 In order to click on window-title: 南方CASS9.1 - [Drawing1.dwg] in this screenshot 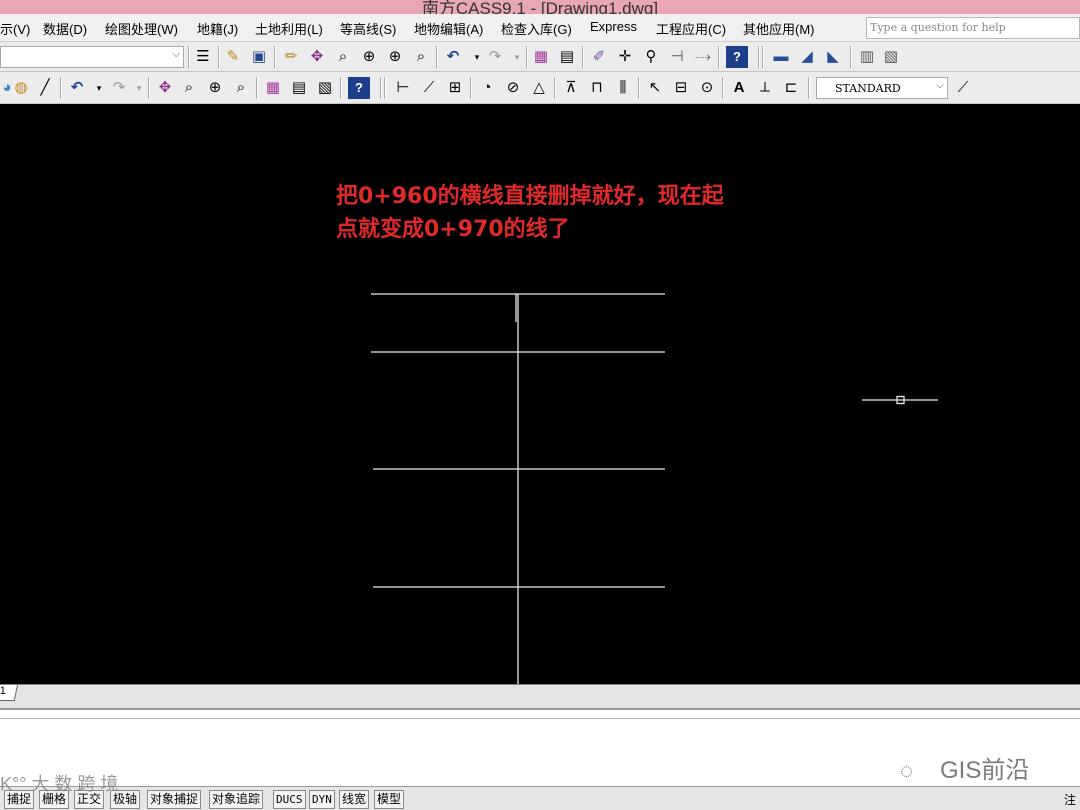, I will do `click(540, 7)`.